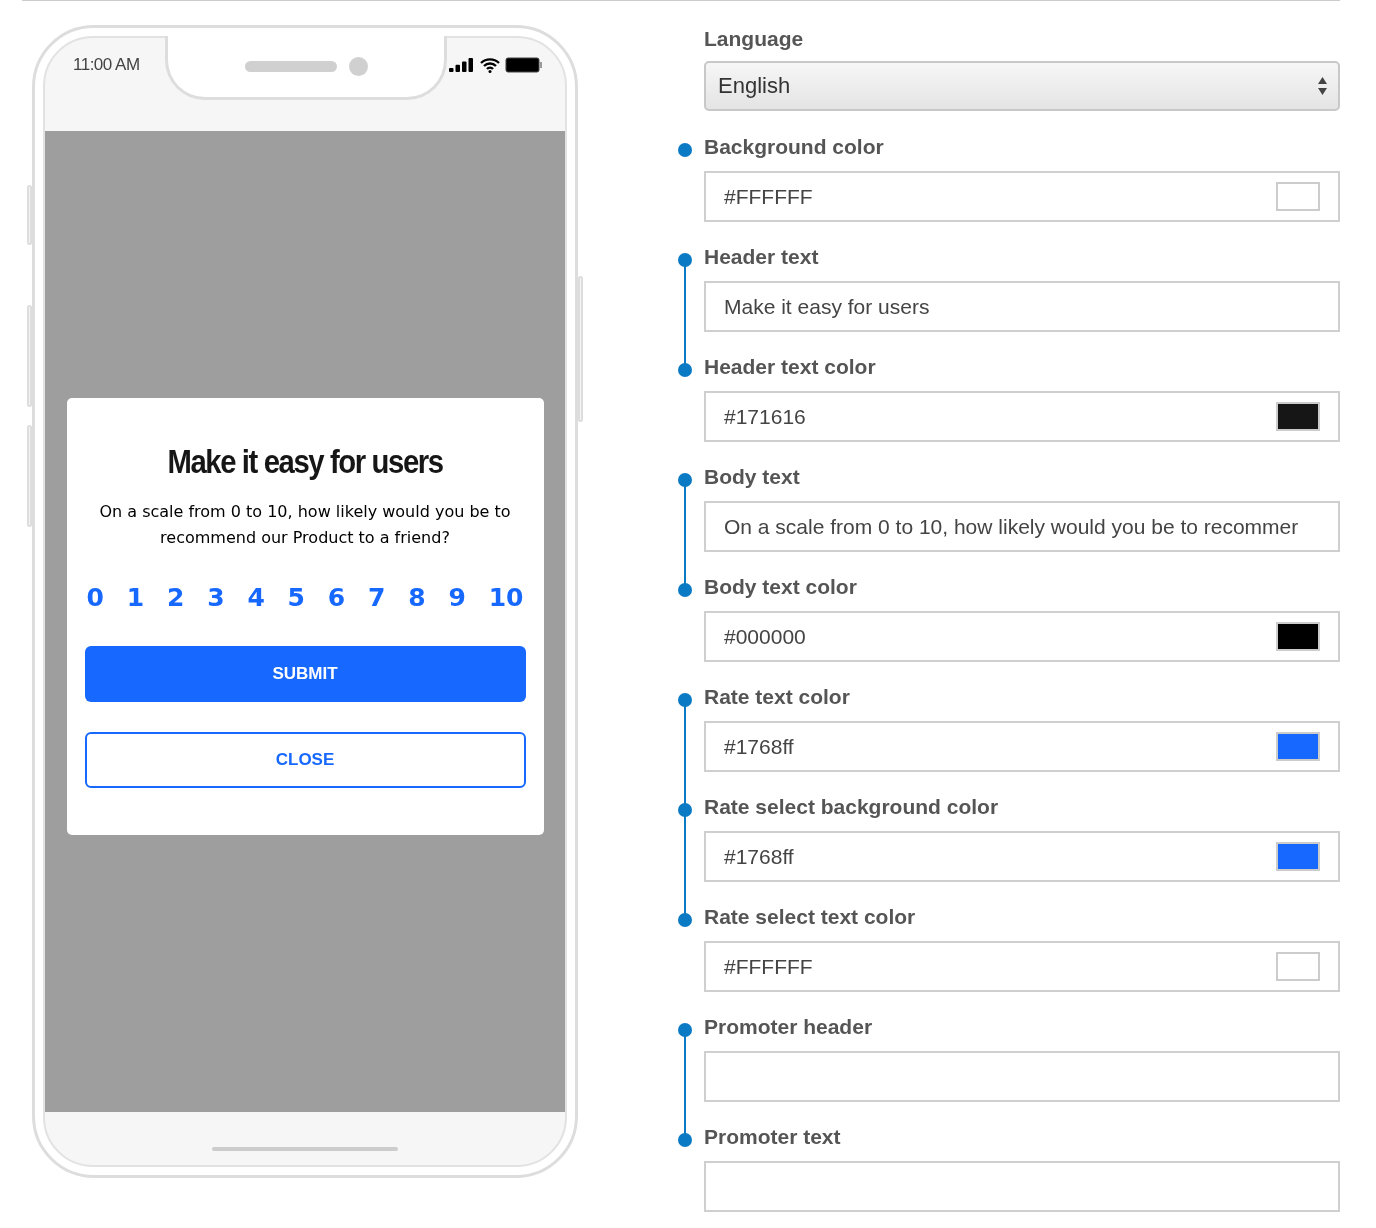  Describe the element at coordinates (175, 597) in the screenshot. I see `rating-option: 2` at that location.